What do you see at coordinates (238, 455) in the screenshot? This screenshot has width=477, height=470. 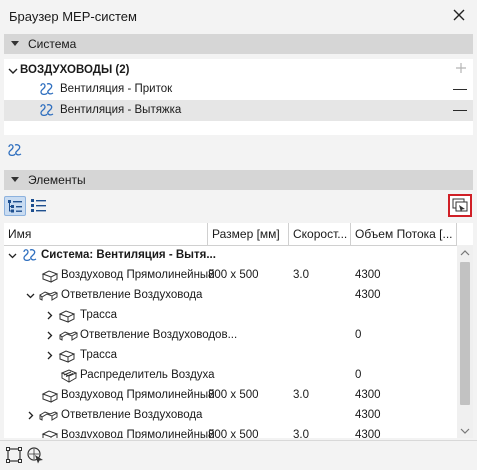 I see `bottom-toolbar` at bounding box center [238, 455].